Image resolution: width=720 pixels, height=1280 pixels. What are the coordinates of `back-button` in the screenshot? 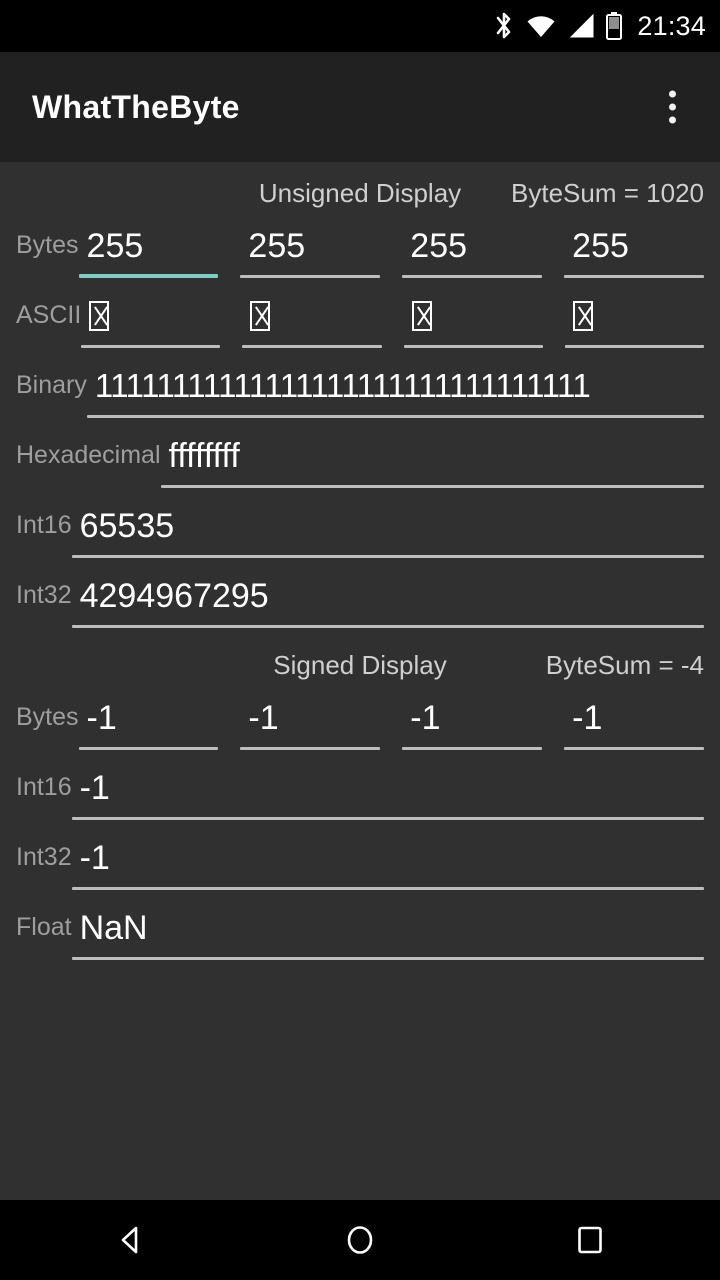 It's located at (130, 1240).